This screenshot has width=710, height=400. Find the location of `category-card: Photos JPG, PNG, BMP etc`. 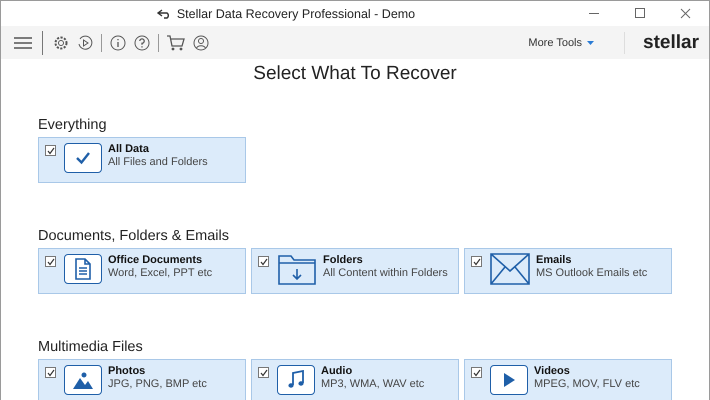

category-card: Photos JPG, PNG, BMP etc is located at coordinates (142, 379).